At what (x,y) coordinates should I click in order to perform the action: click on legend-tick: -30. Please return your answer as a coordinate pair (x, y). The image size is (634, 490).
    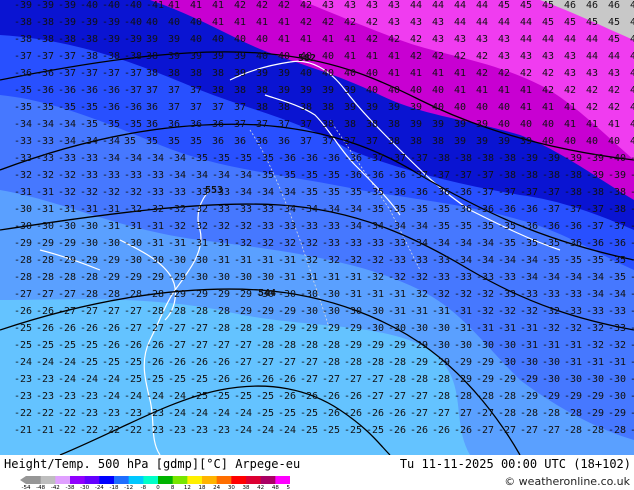
    Looking at the image, I should click on (84, 487).